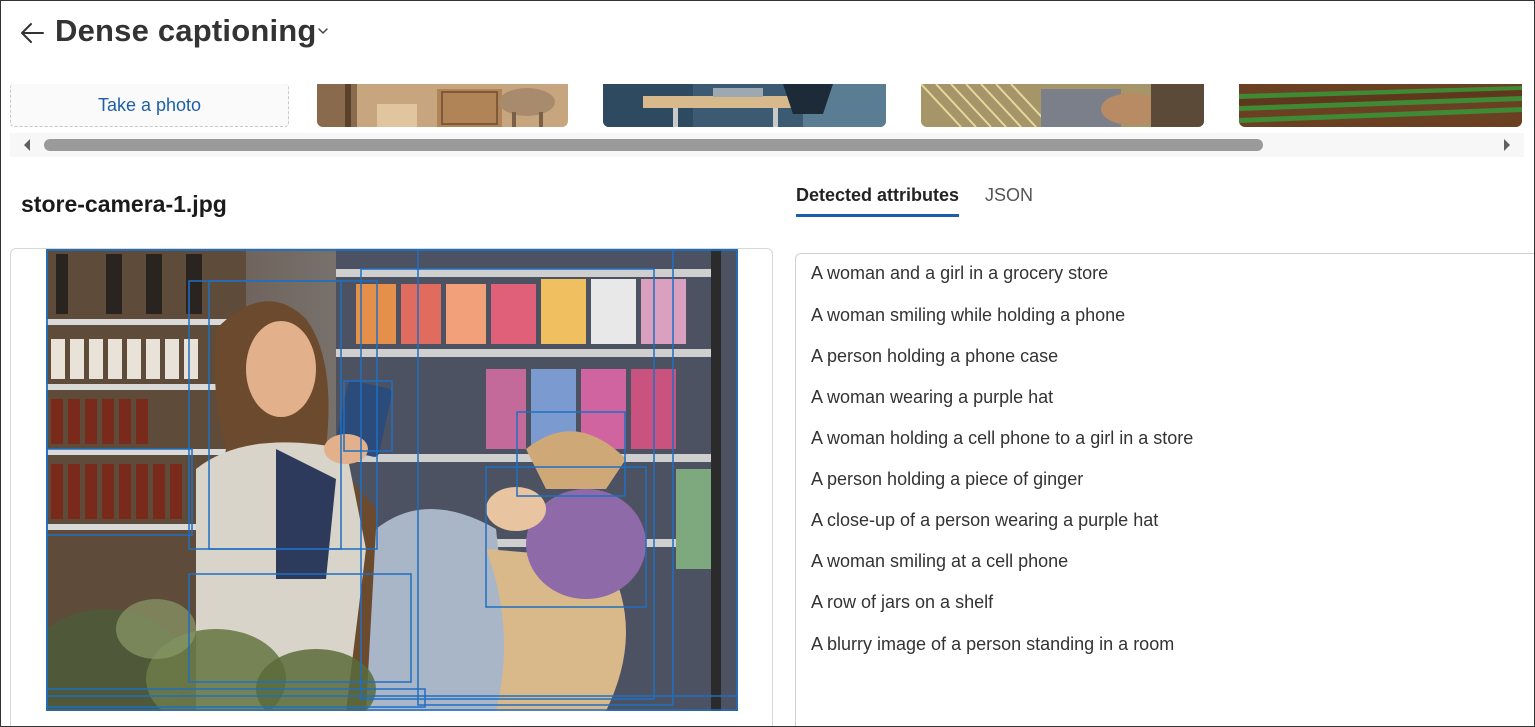 This screenshot has height=727, width=1535. I want to click on tab-detected-attributes: Detected attributes, so click(878, 201).